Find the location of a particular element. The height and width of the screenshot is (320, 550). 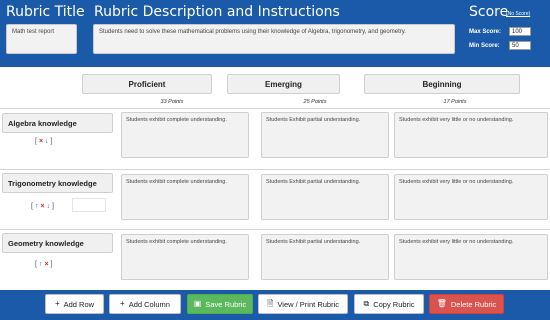

save-rubric-label: Save Rubric is located at coordinates (226, 304).